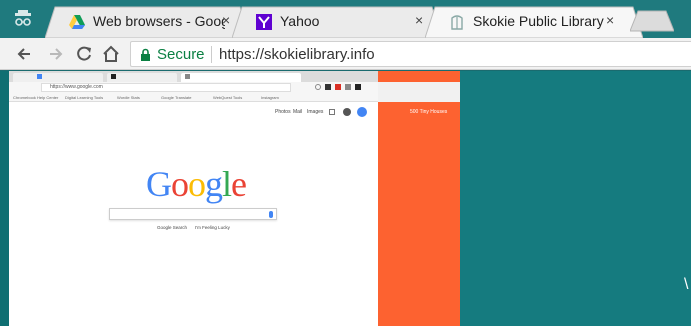 Image resolution: width=691 pixels, height=326 pixels. I want to click on lock-icon, so click(145, 54).